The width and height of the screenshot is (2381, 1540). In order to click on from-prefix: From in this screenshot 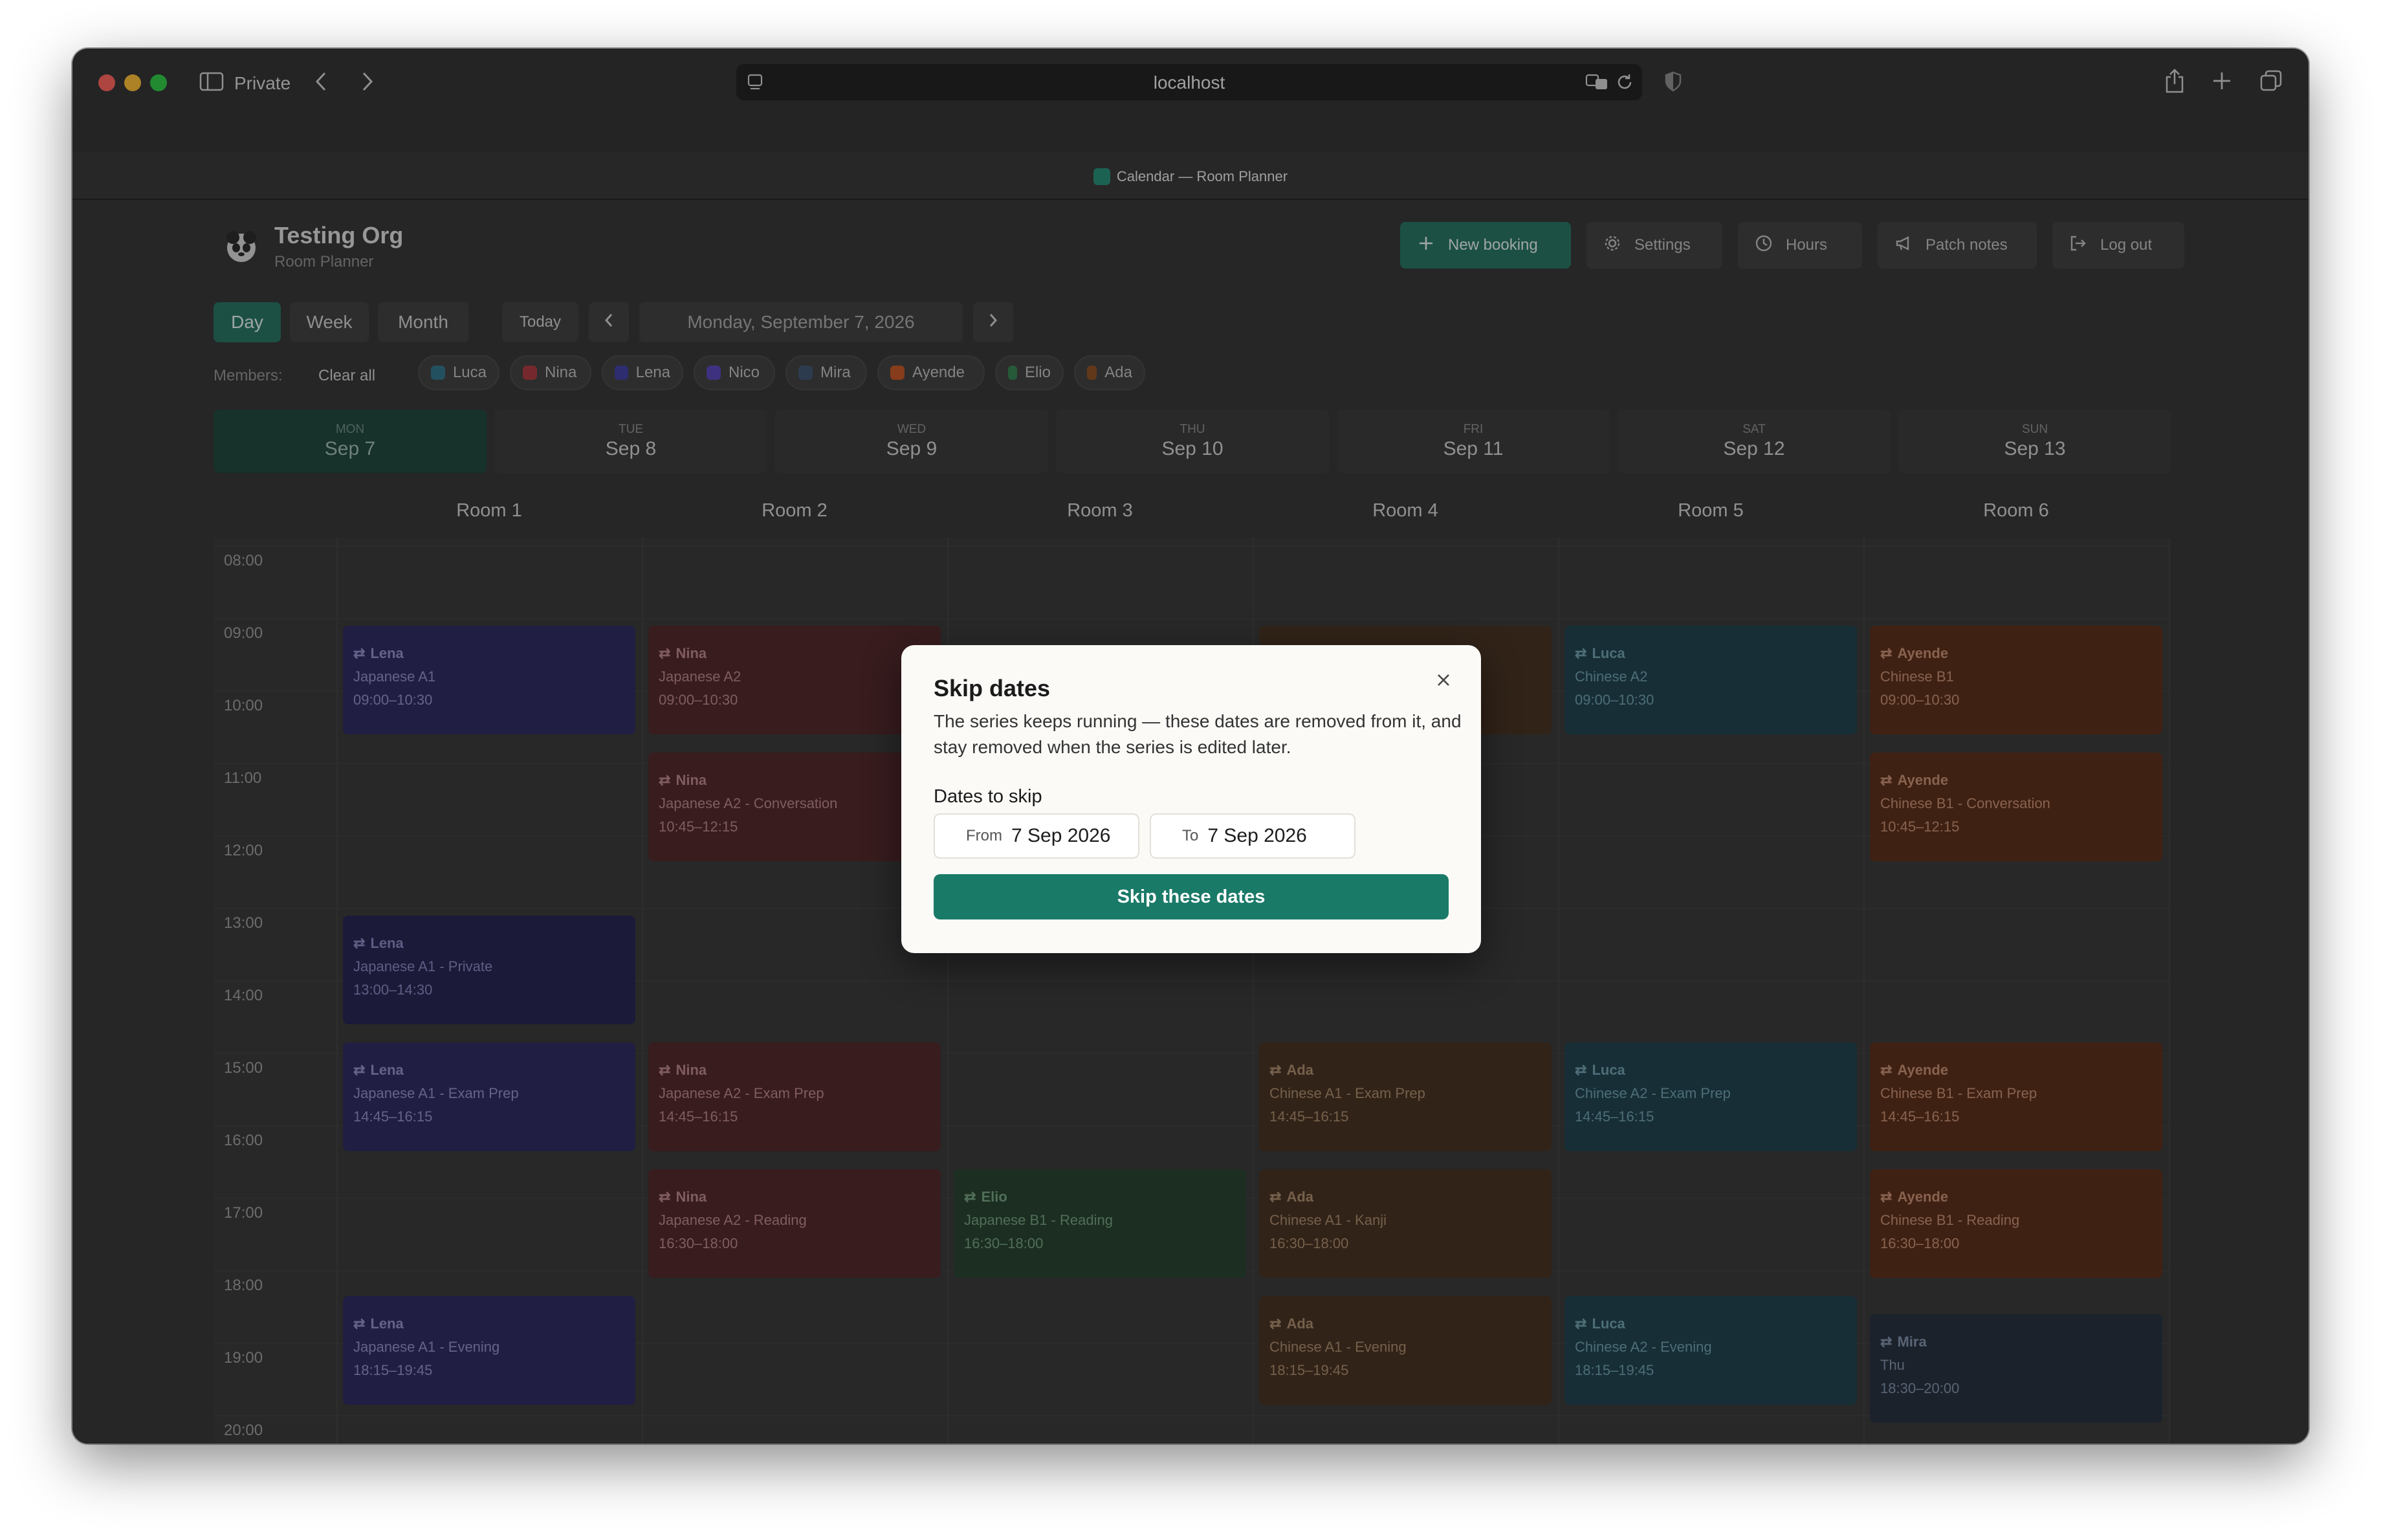, I will do `click(984, 835)`.